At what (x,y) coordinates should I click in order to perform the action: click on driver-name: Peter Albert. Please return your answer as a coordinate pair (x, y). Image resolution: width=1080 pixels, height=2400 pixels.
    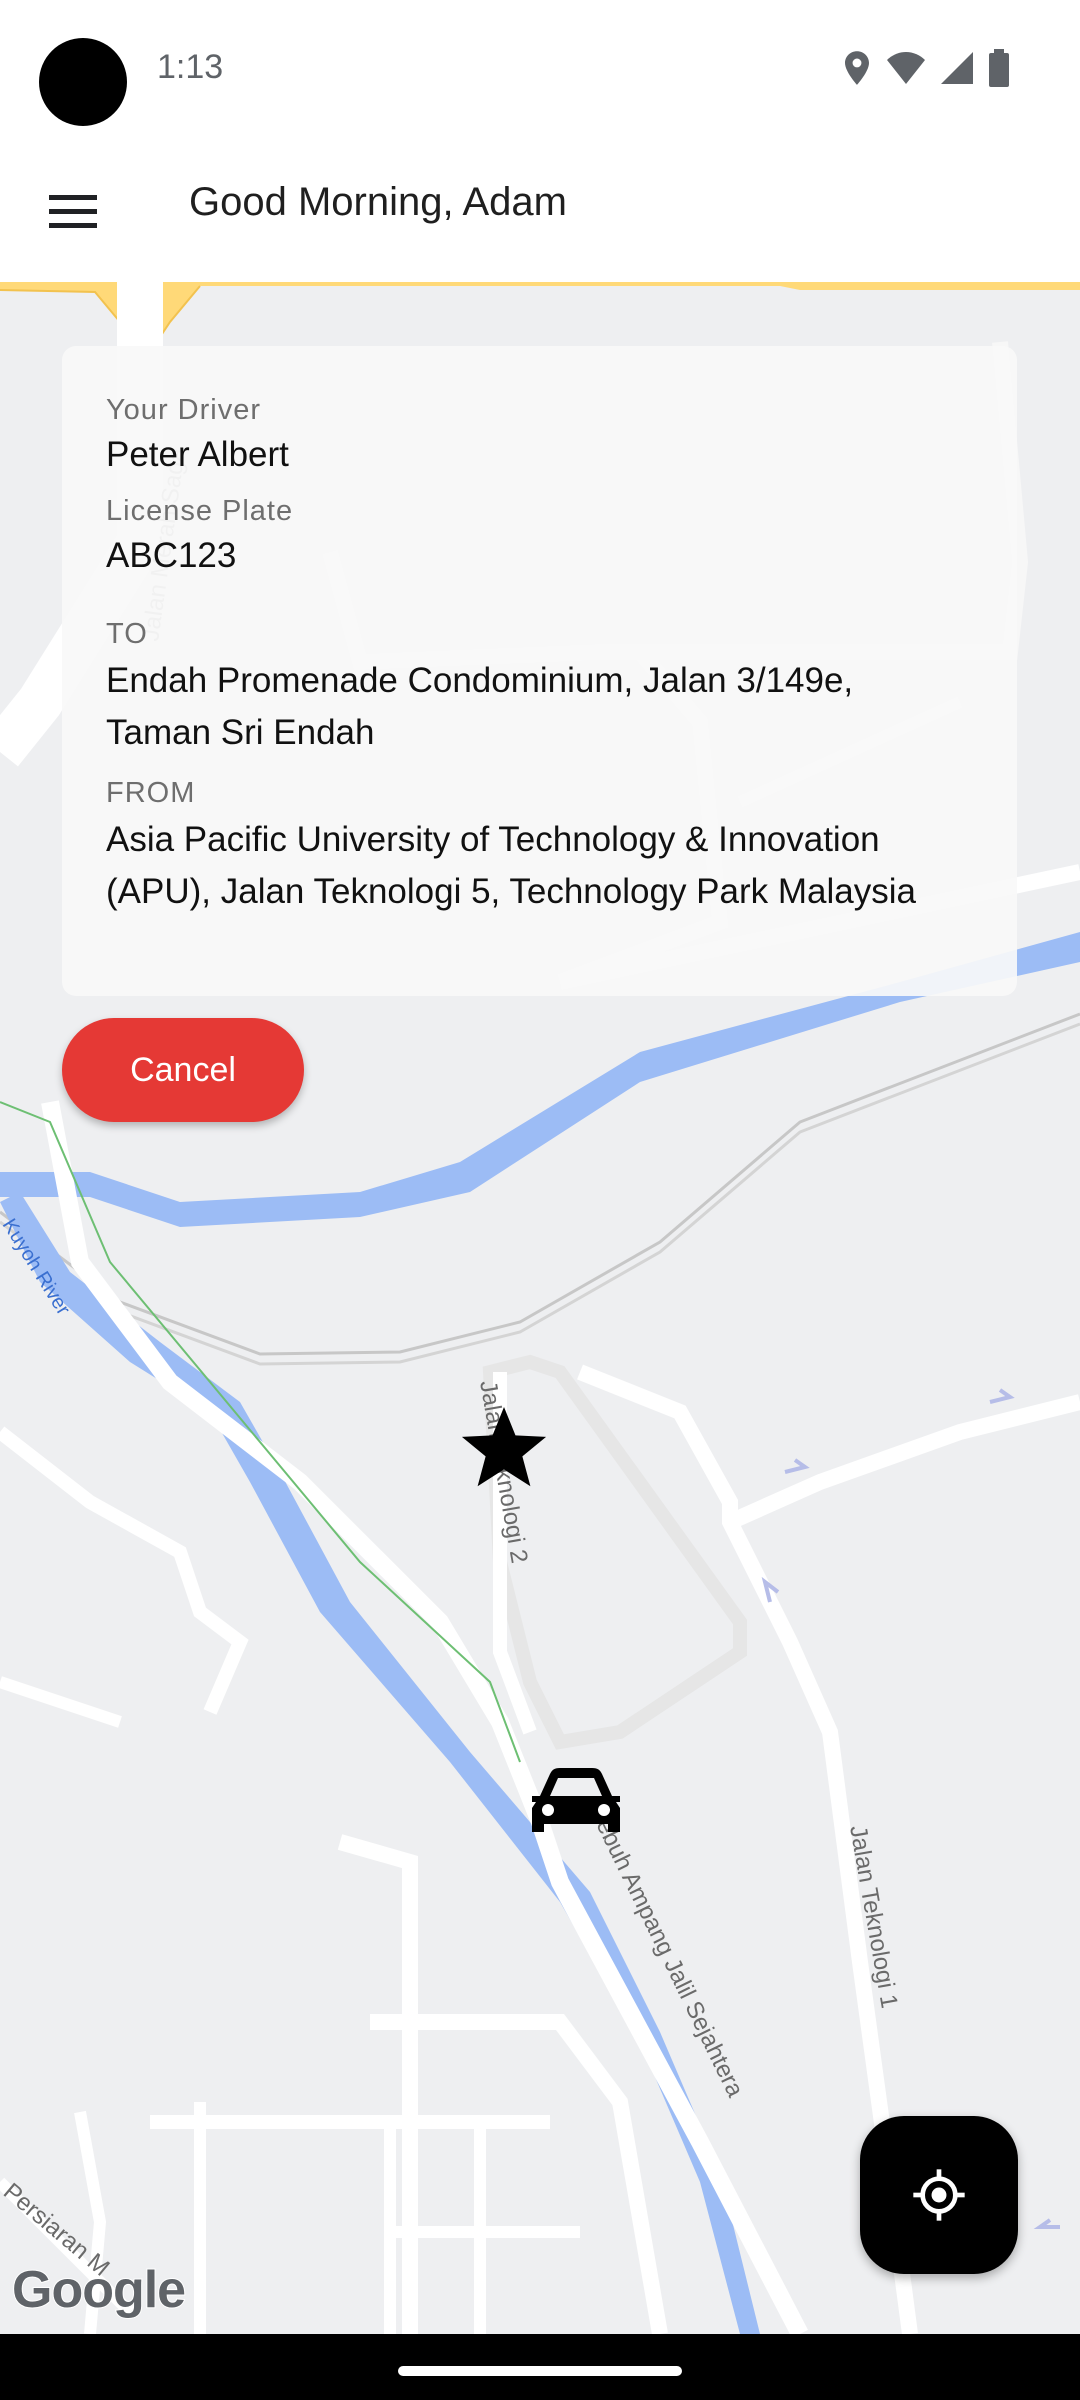
    Looking at the image, I should click on (197, 454).